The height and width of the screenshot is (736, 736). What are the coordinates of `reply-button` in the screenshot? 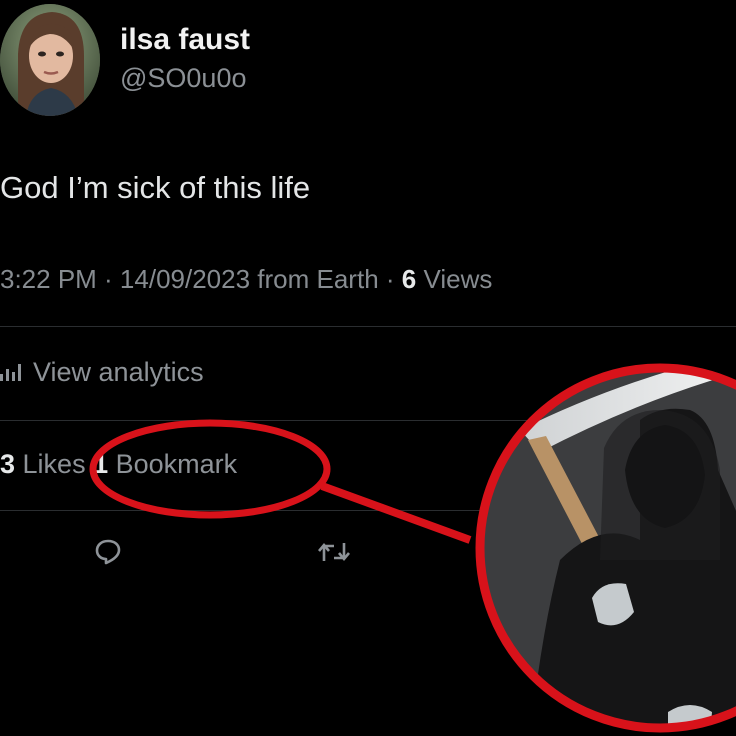 It's located at (108, 552).